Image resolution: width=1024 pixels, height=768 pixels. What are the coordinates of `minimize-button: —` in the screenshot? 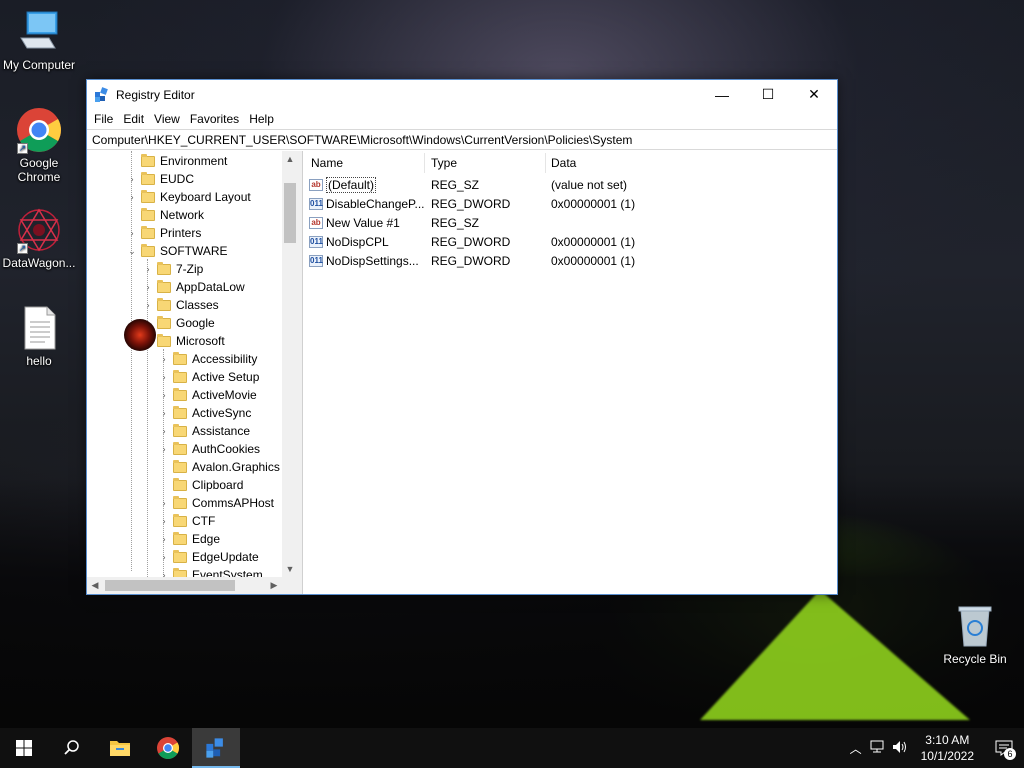 It's located at (722, 94).